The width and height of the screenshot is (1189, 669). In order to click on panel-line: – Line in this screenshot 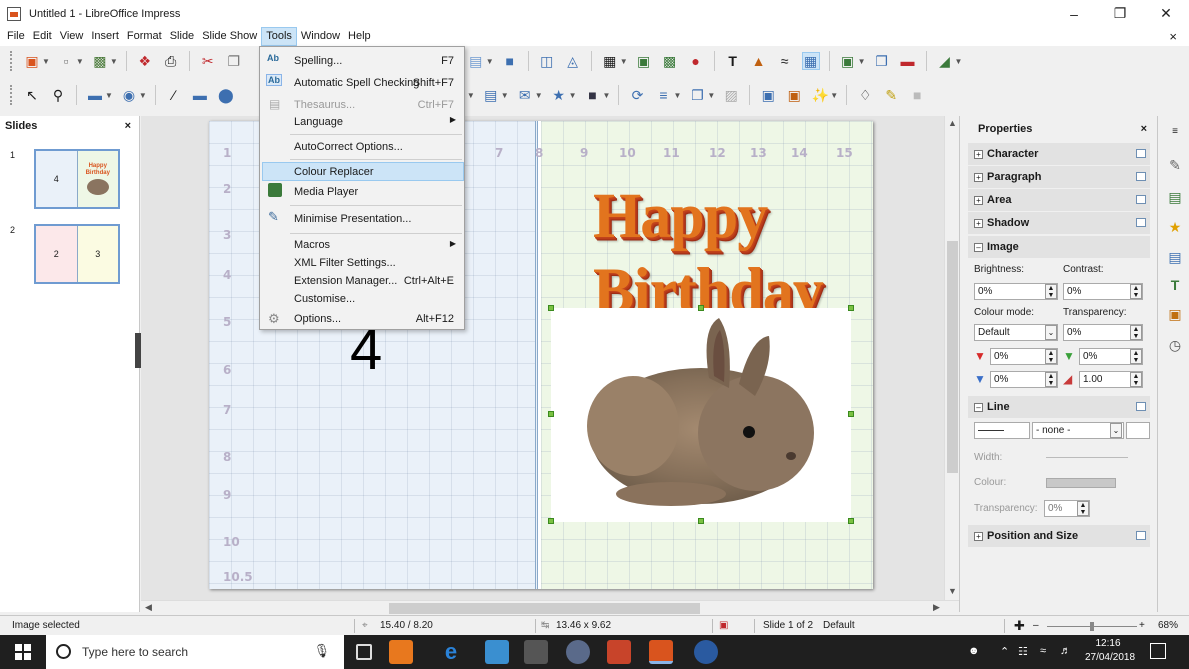, I will do `click(1059, 407)`.